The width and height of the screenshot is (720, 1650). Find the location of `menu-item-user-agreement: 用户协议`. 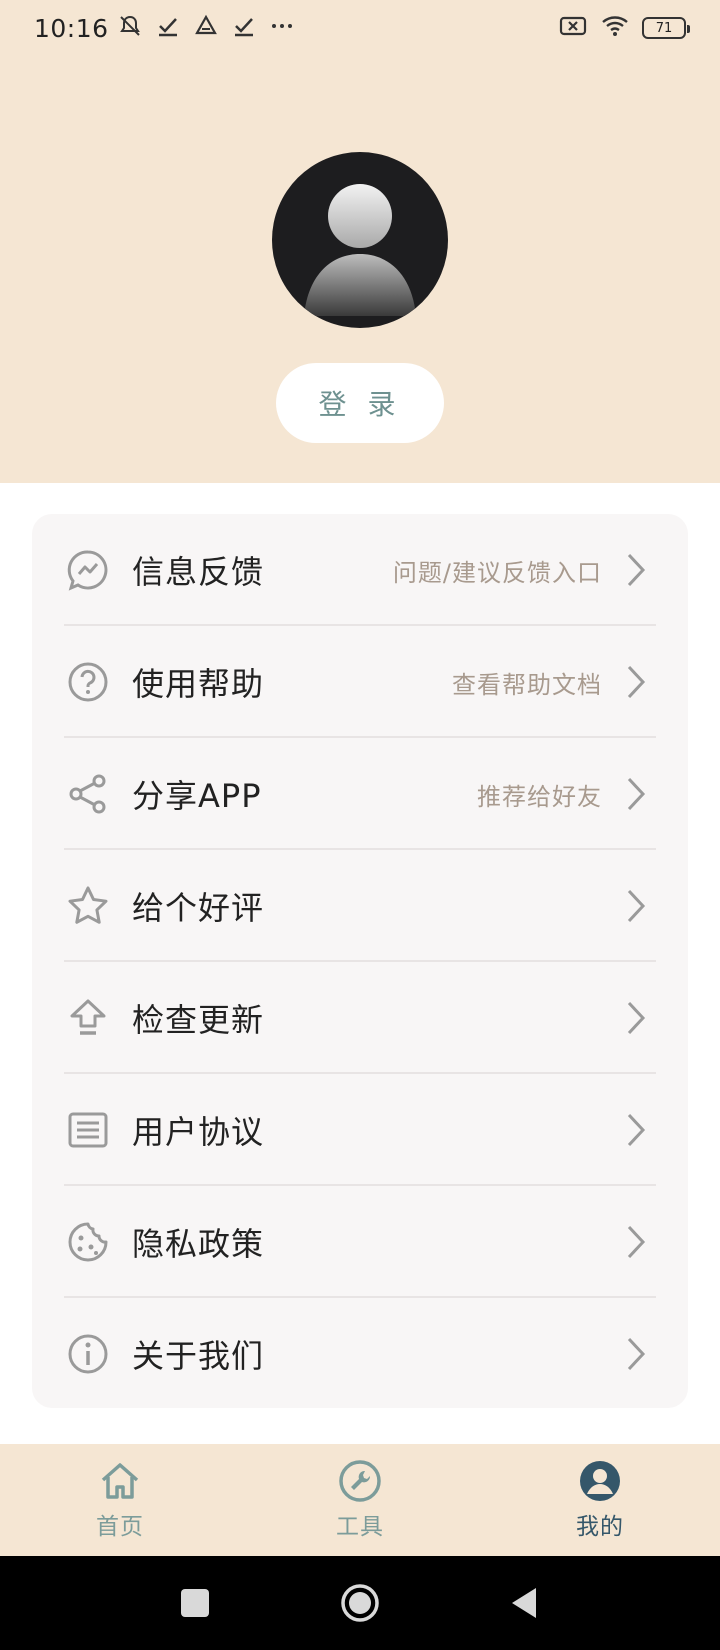

menu-item-user-agreement: 用户协议 is located at coordinates (360, 1130).